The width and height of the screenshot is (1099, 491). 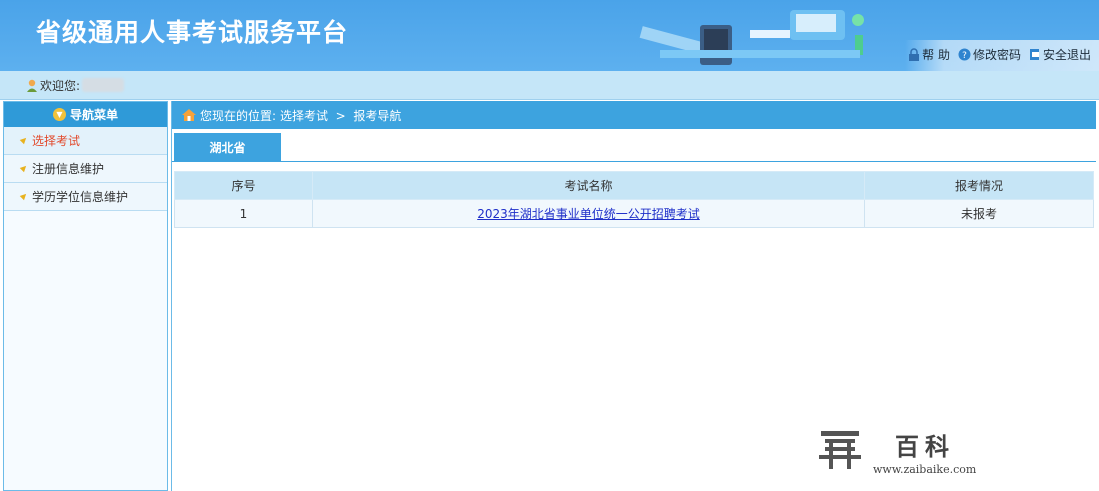 I want to click on help-link: 帮 助, so click(x=929, y=54).